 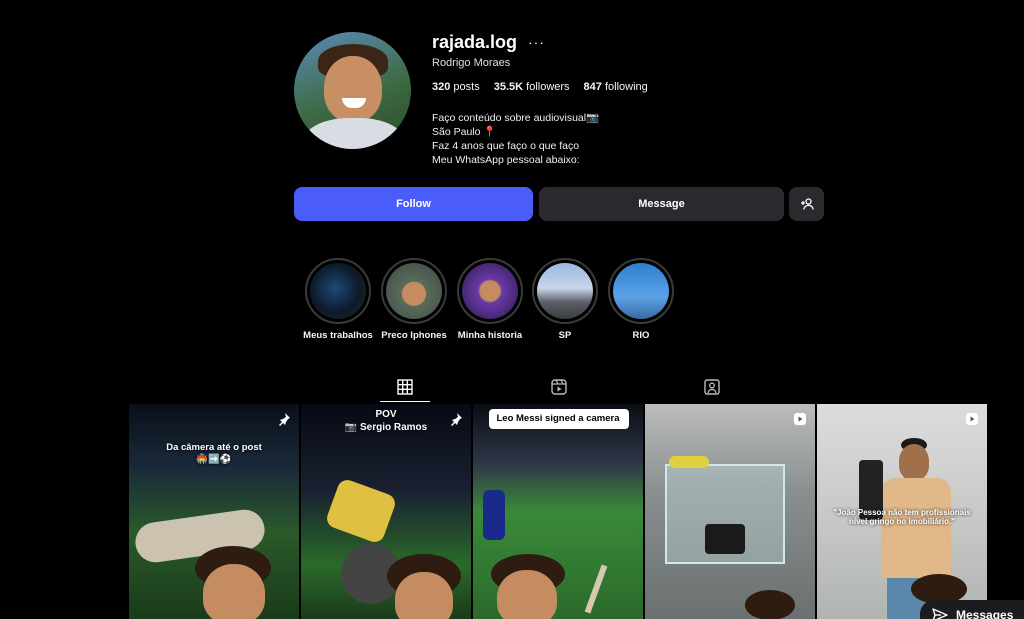 What do you see at coordinates (661, 204) in the screenshot?
I see `message-button: Message` at bounding box center [661, 204].